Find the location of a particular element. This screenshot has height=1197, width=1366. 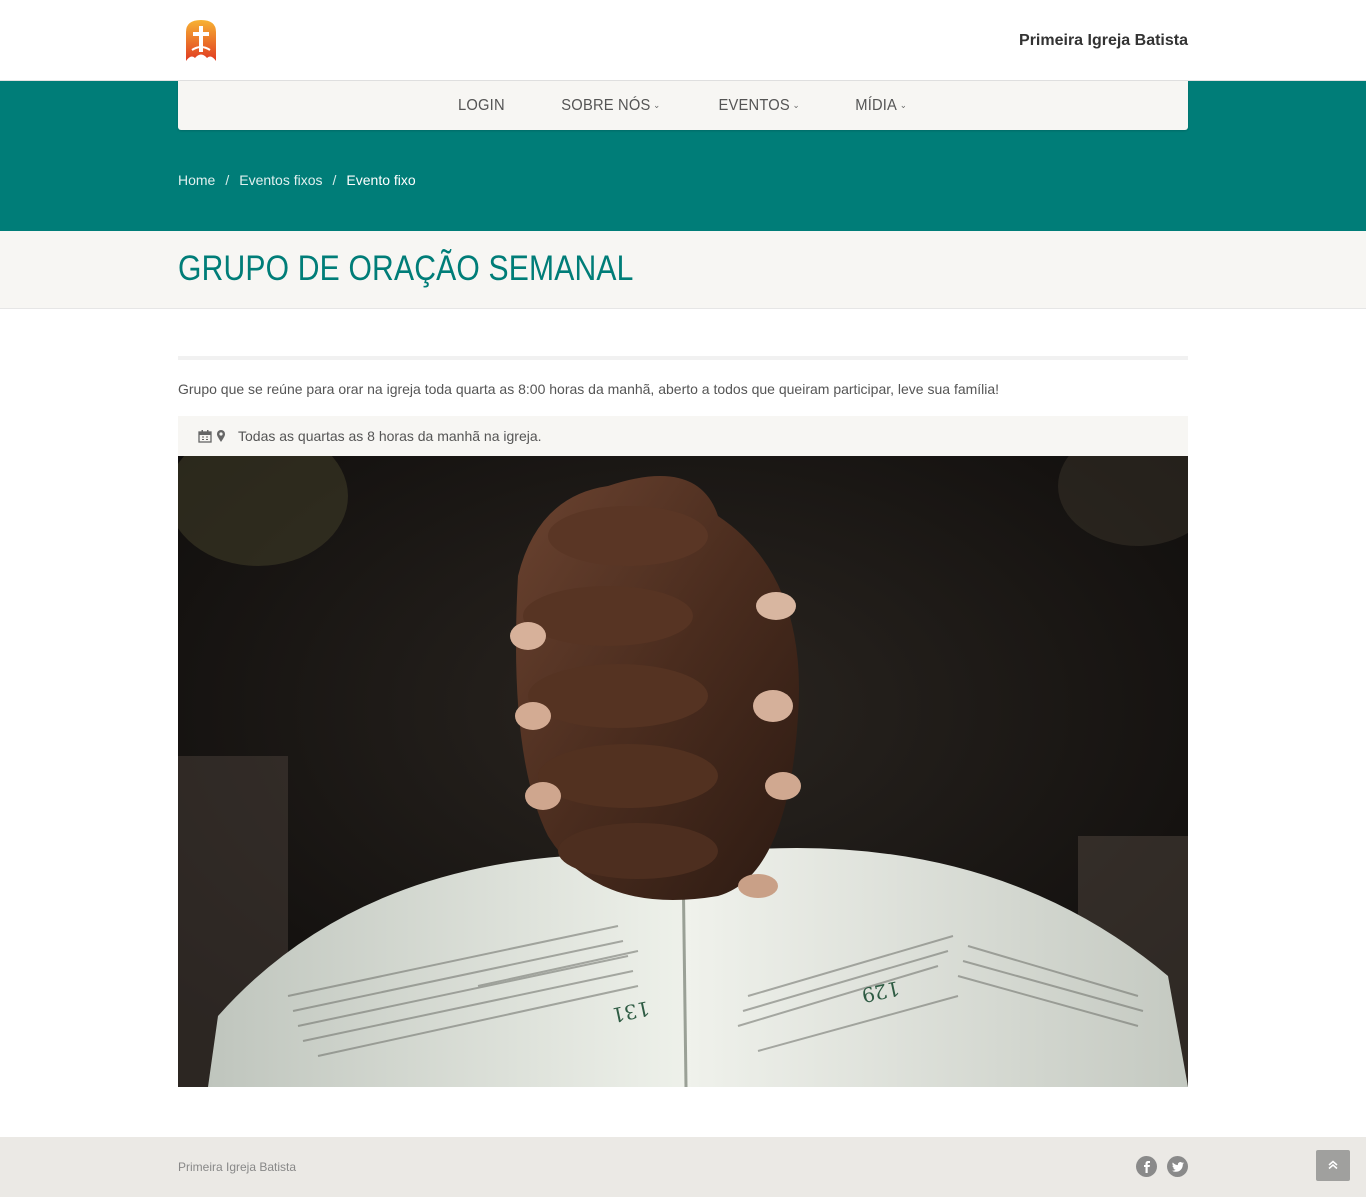

nav-eventos-label: EVENTOS is located at coordinates (754, 105).